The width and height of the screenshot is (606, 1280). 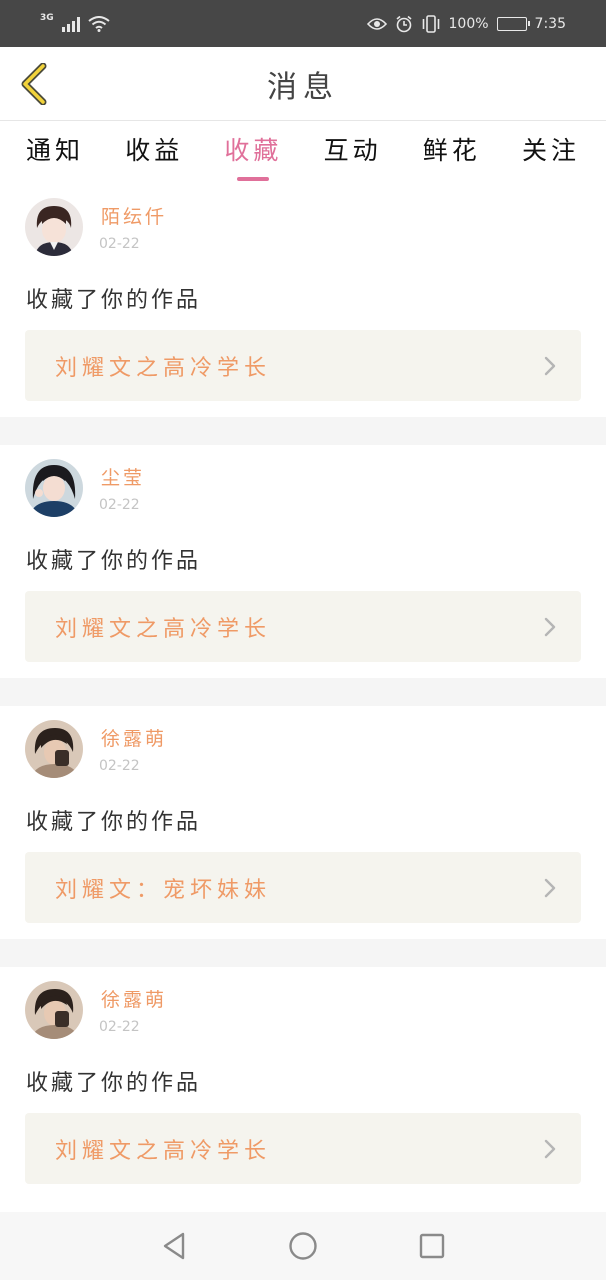 What do you see at coordinates (303, 87) in the screenshot?
I see `page-title: 消息` at bounding box center [303, 87].